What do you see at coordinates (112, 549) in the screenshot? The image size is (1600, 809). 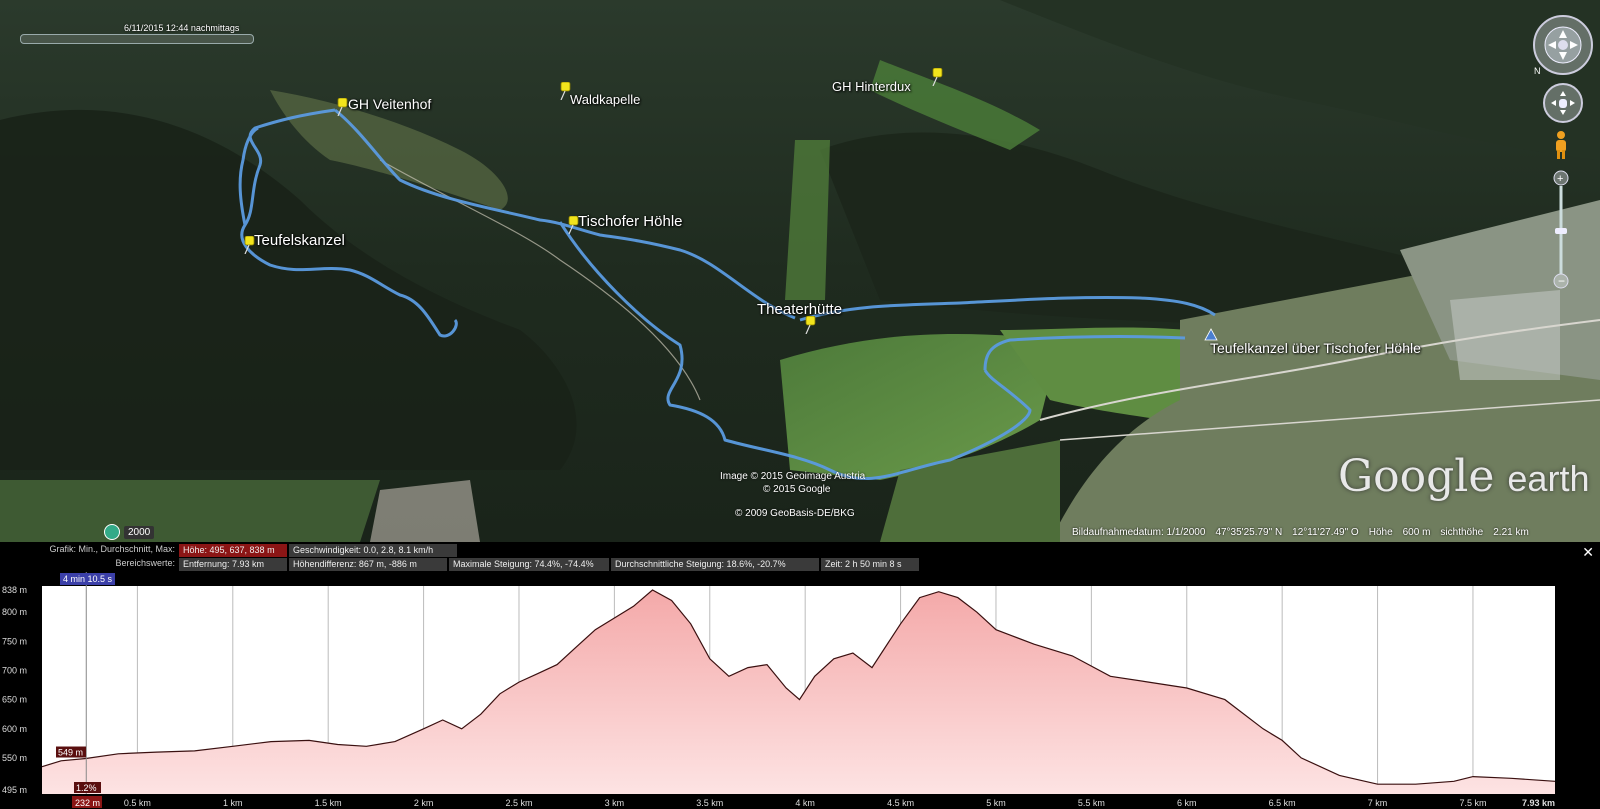 I see `stats-label: Grafik: Min., Durchschnitt, Max:` at bounding box center [112, 549].